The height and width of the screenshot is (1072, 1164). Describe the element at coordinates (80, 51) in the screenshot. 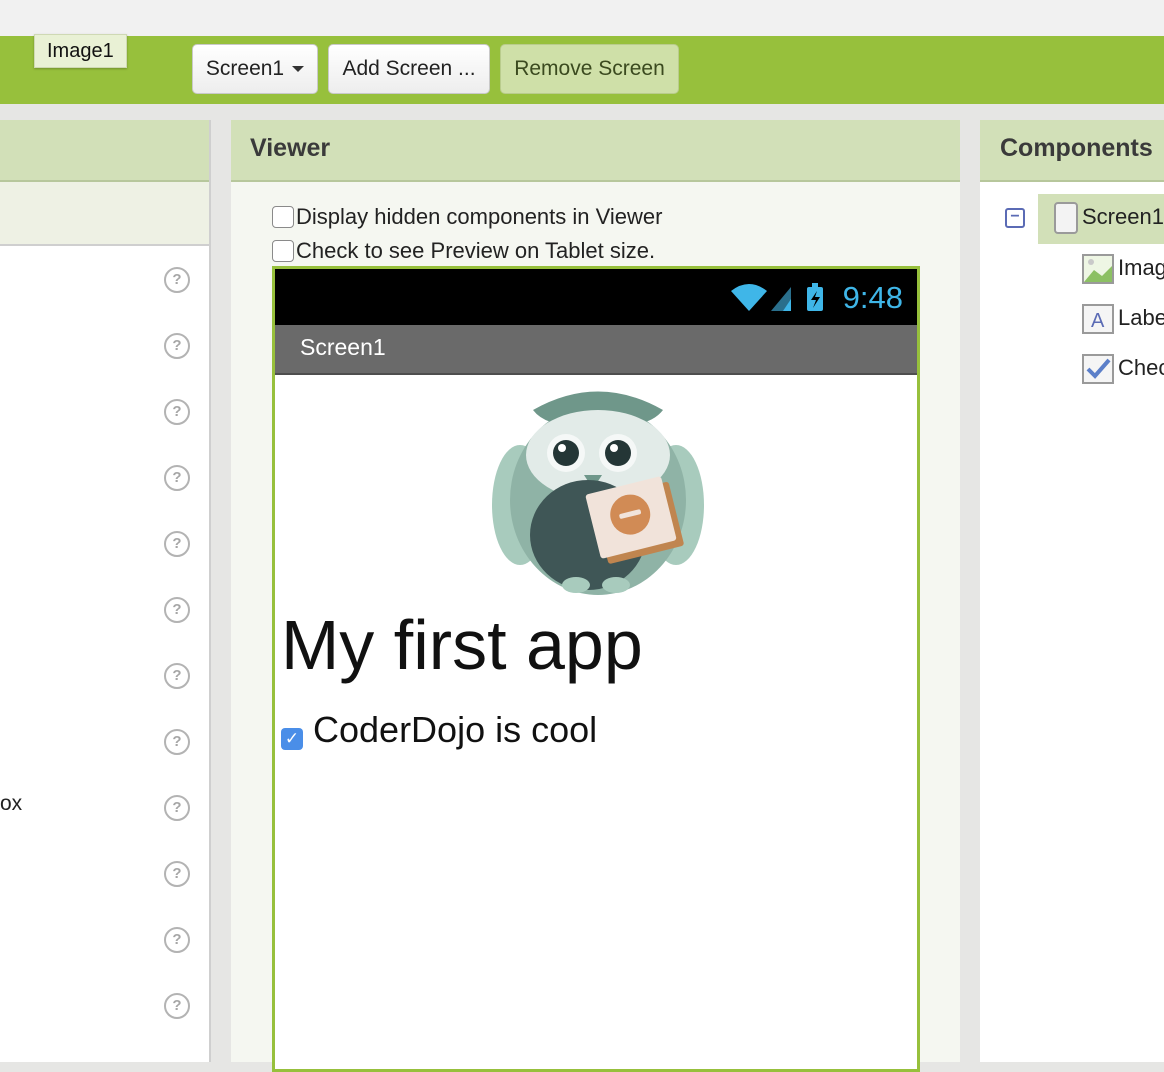

I see `tooltip: Image1` at that location.